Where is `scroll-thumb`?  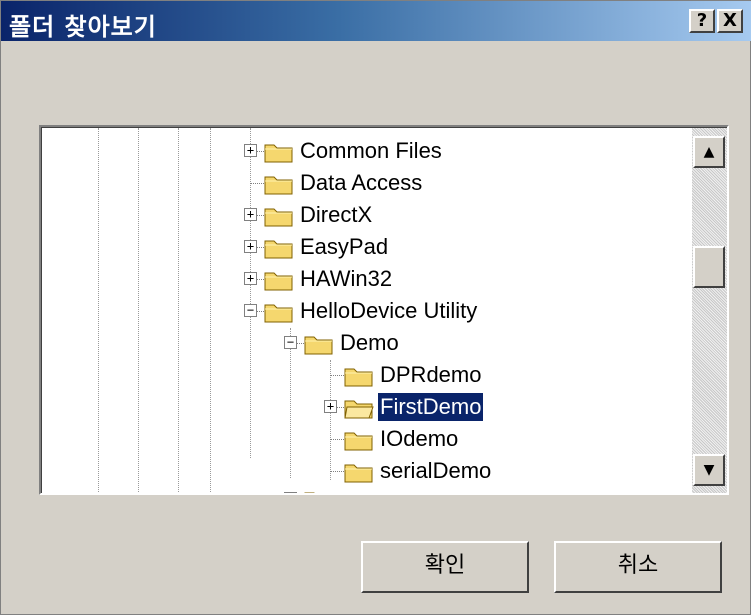 scroll-thumb is located at coordinates (709, 267).